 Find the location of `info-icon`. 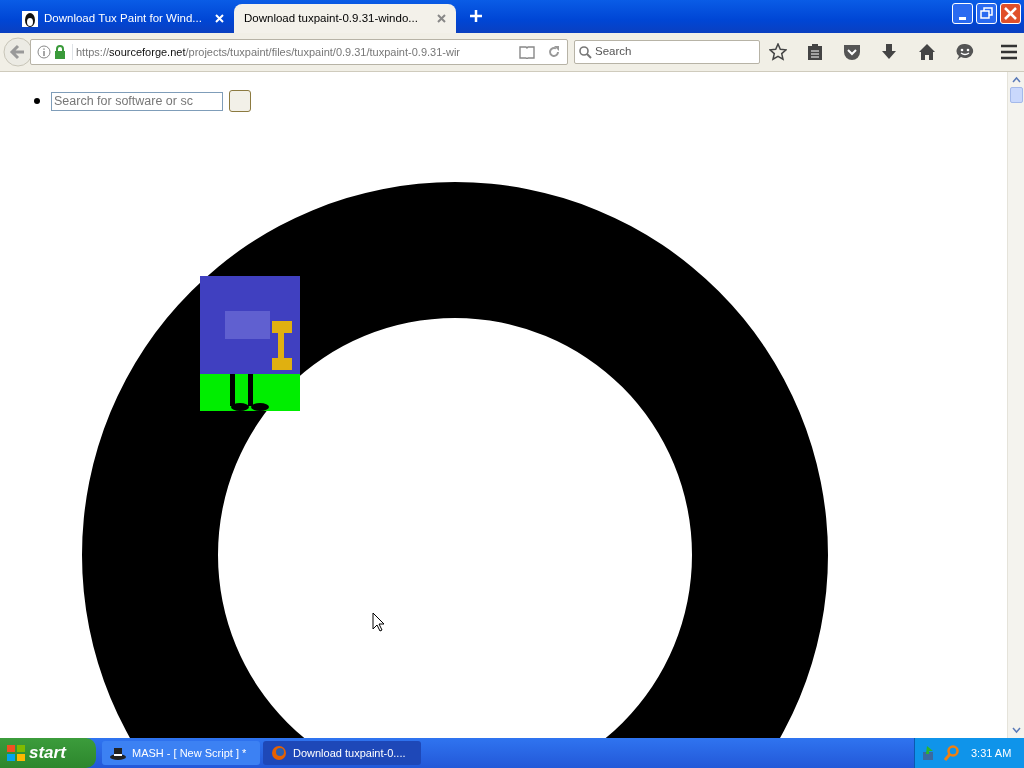

info-icon is located at coordinates (44, 52).